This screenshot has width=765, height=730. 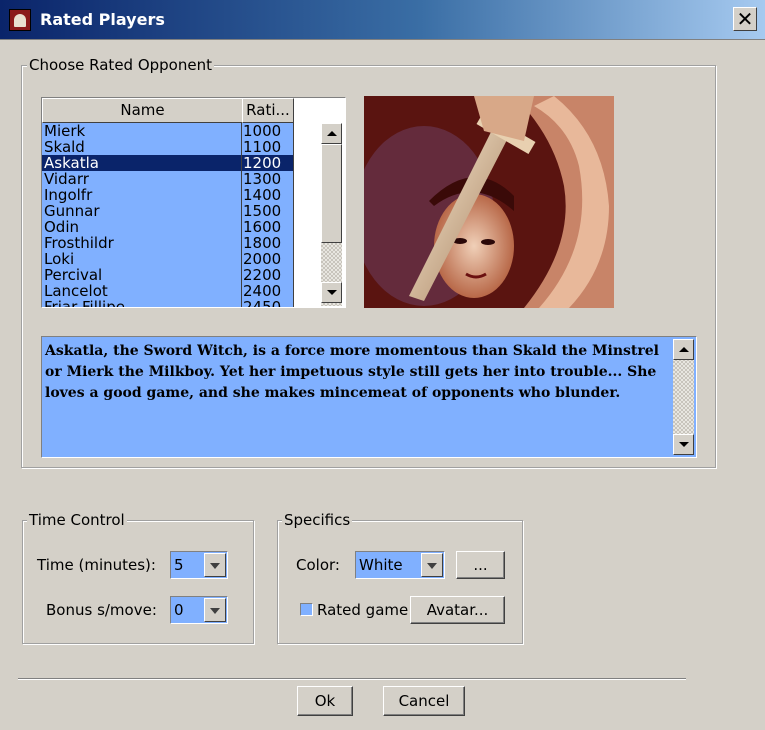 What do you see at coordinates (168, 147) in the screenshot?
I see `opponent-row: Skald 1100` at bounding box center [168, 147].